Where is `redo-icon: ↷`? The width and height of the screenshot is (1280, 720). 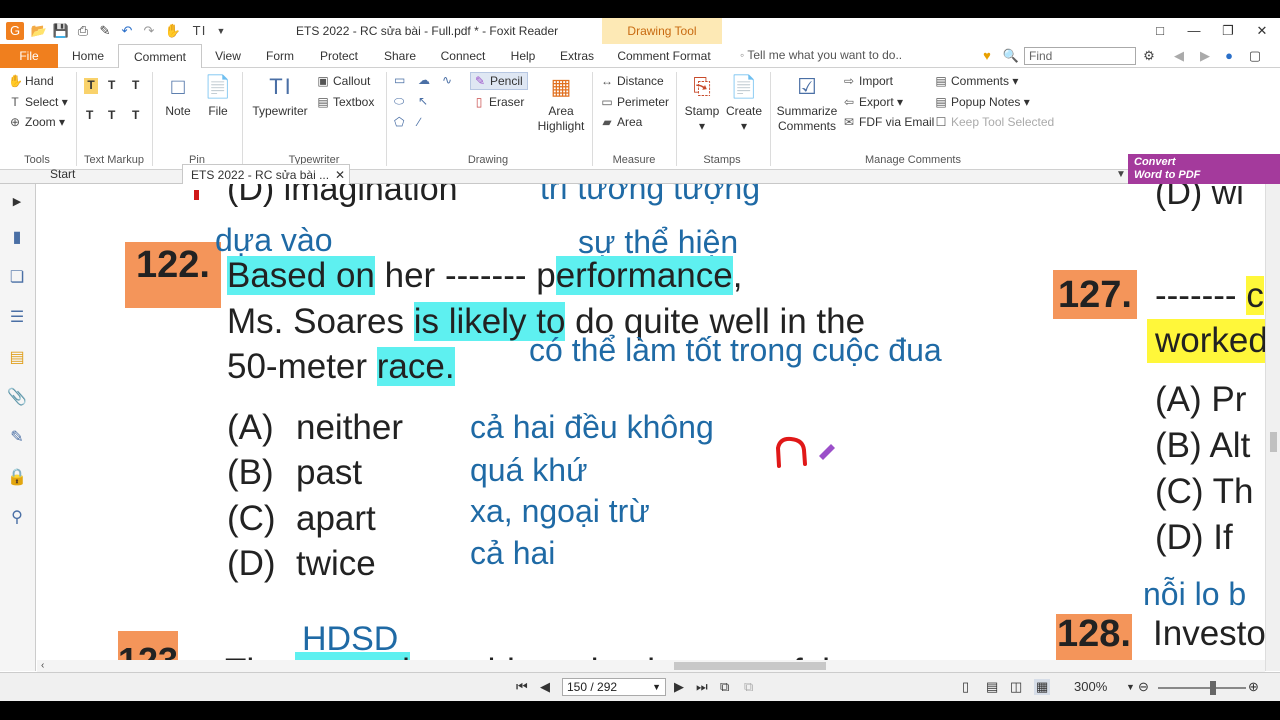
redo-icon: ↷ is located at coordinates (149, 31).